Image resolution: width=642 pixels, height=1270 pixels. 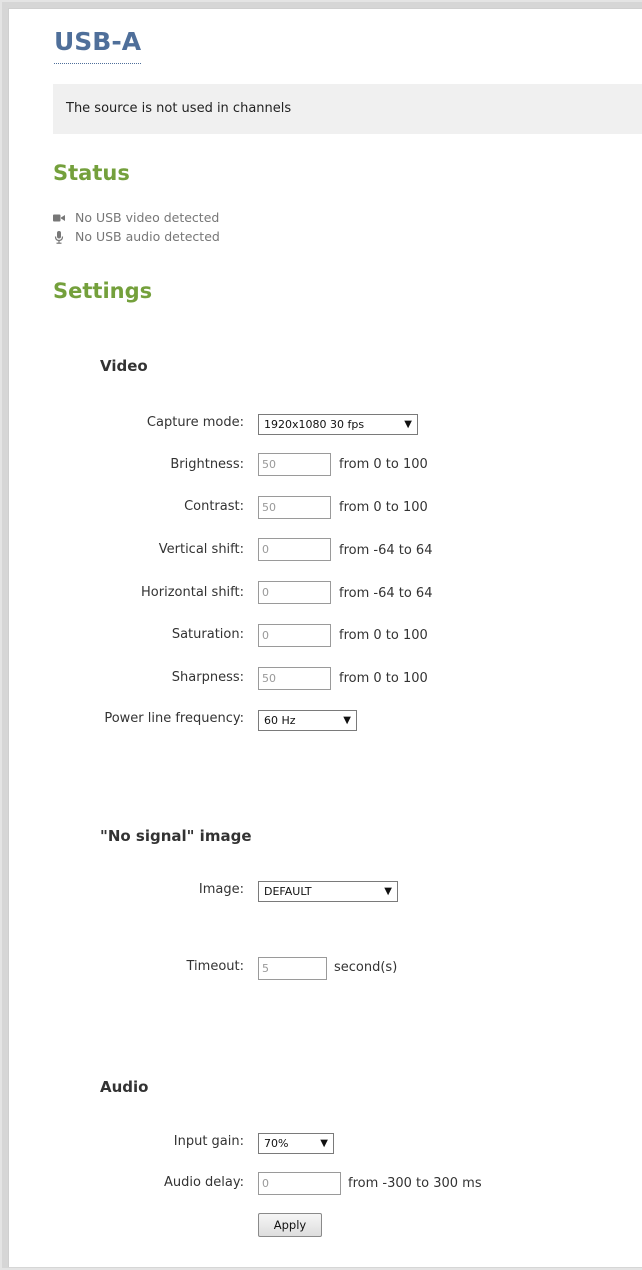 What do you see at coordinates (192, 592) in the screenshot?
I see `horizontal-shift-label: Horizontal shift:` at bounding box center [192, 592].